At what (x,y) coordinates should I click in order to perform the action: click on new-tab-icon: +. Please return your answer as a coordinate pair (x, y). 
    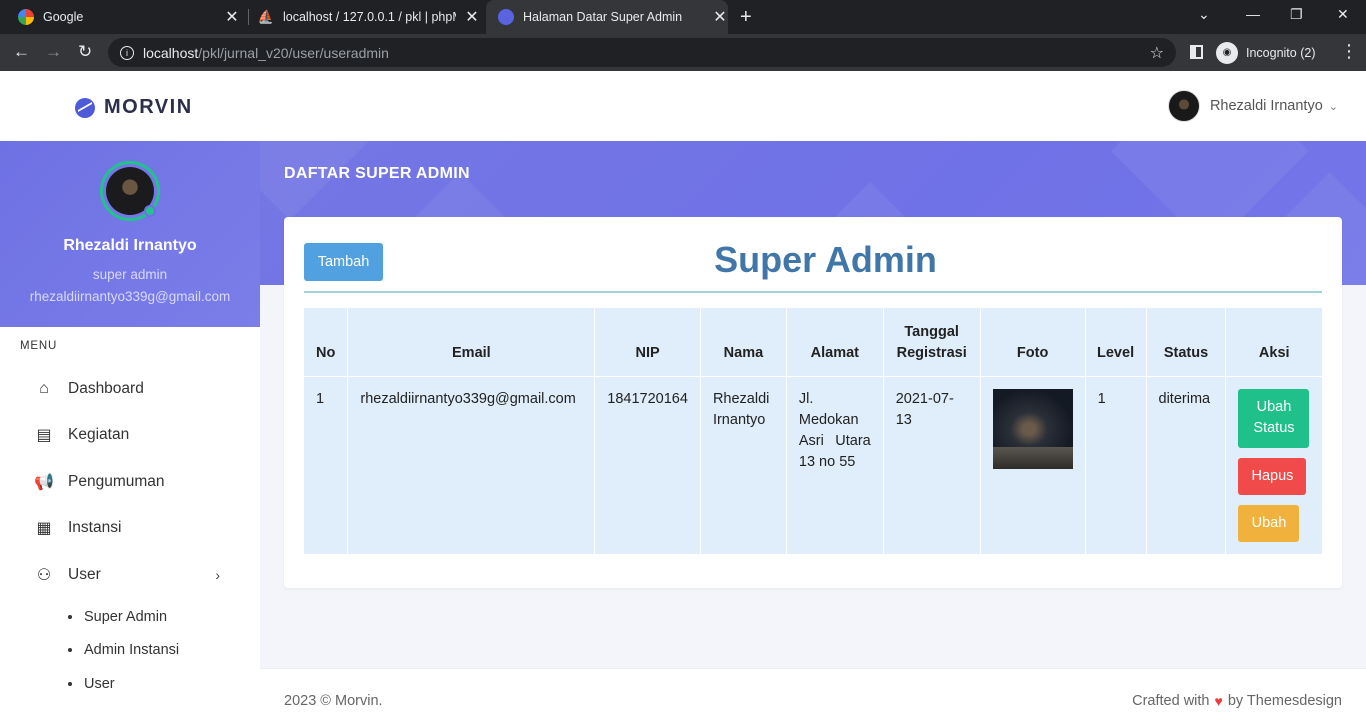
    Looking at the image, I should click on (746, 17).